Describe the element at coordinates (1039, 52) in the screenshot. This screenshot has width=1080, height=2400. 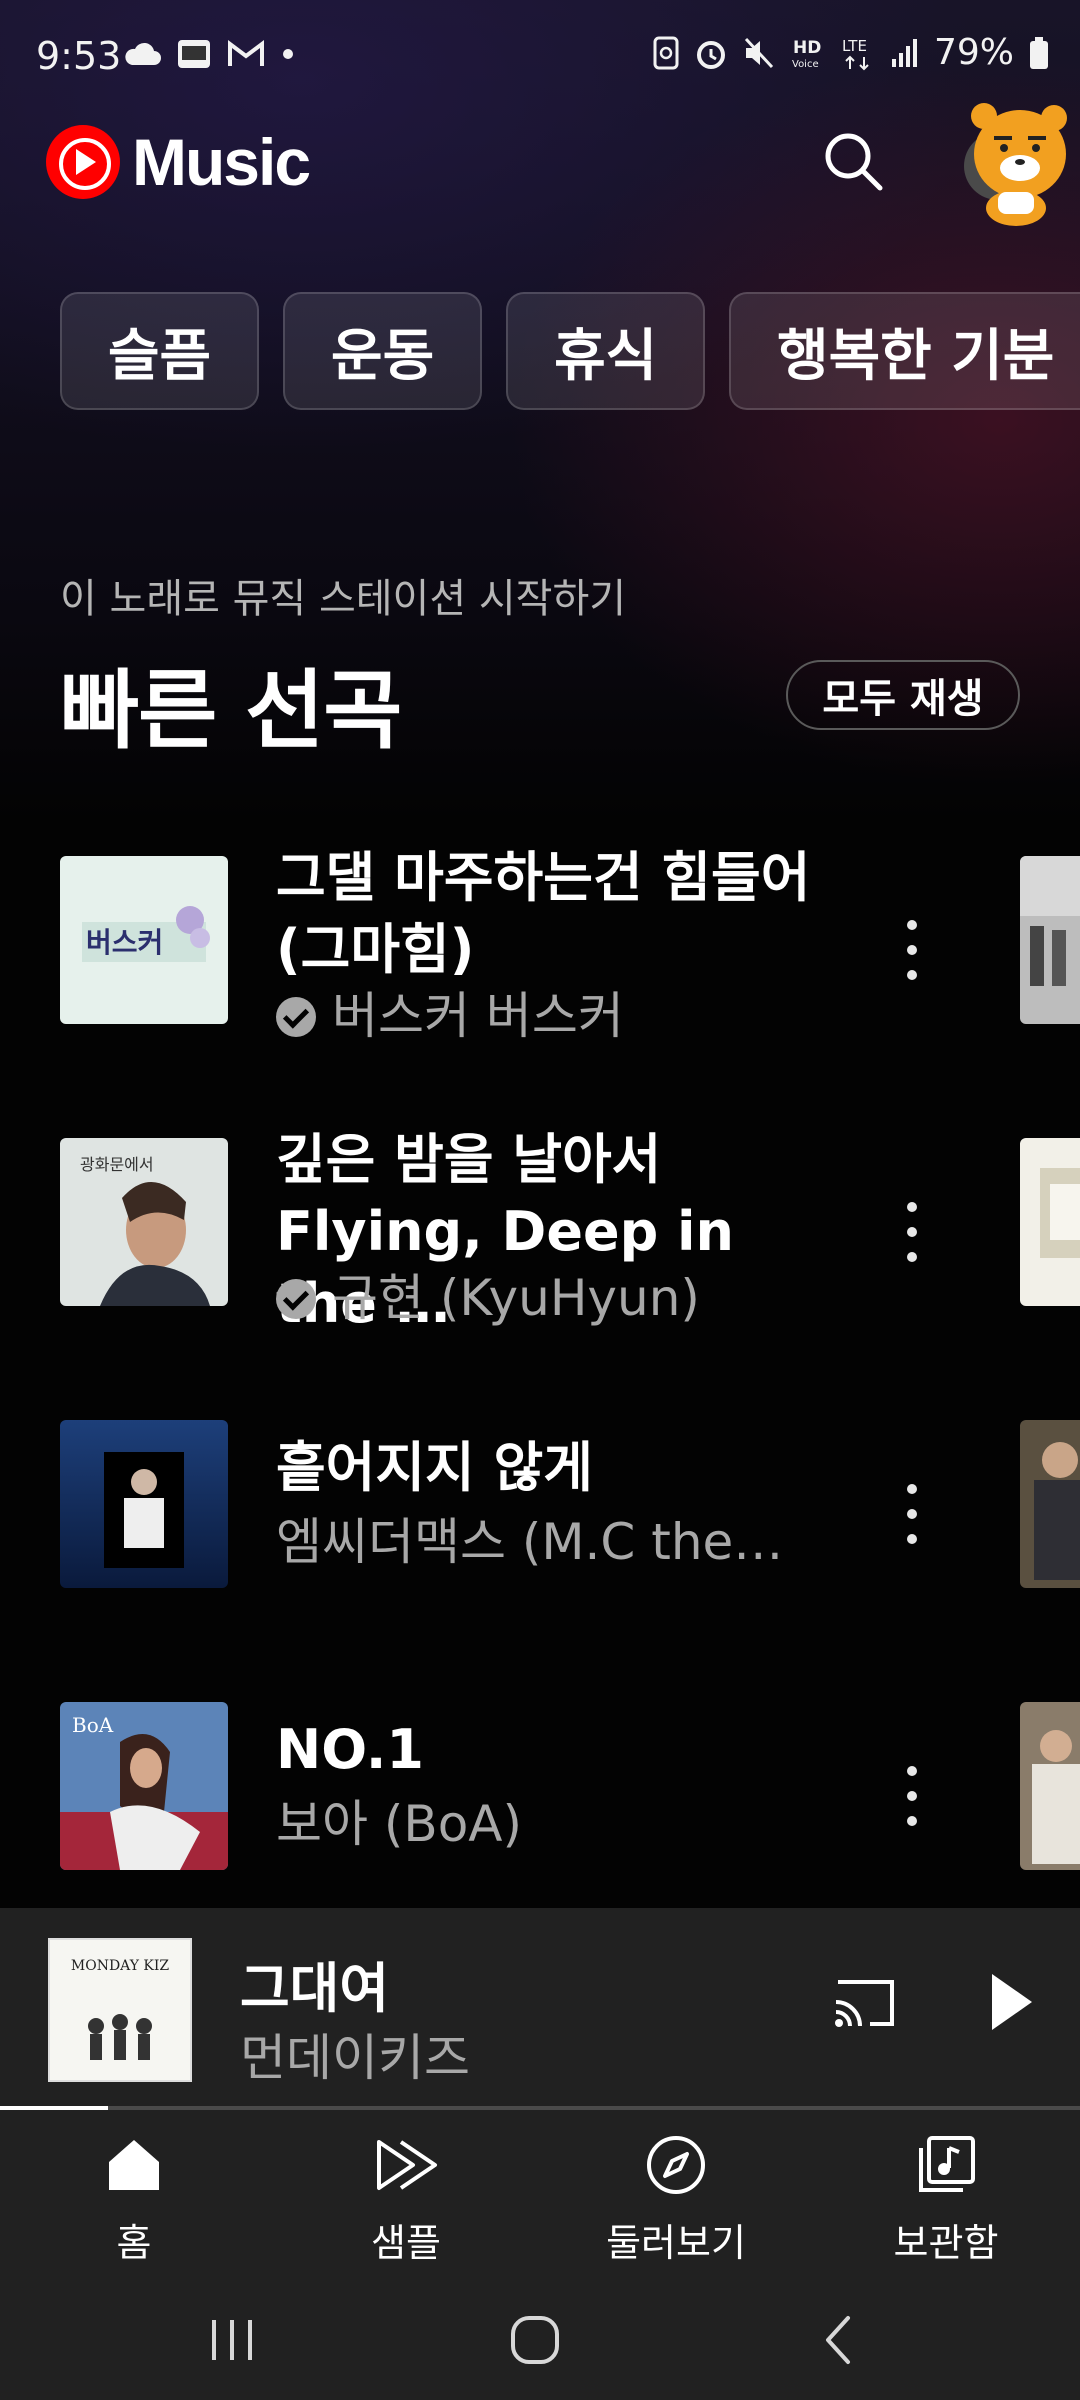
I see `battery-icon` at that location.